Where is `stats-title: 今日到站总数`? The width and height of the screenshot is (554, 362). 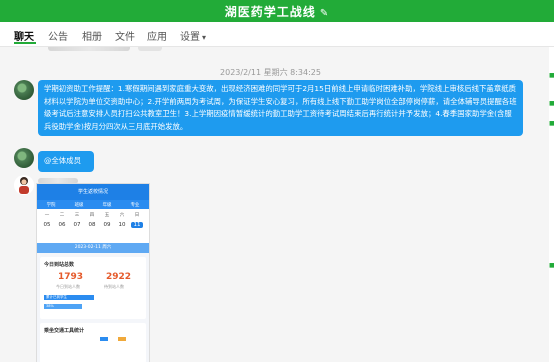 stats-title: 今日到站总数 is located at coordinates (59, 265).